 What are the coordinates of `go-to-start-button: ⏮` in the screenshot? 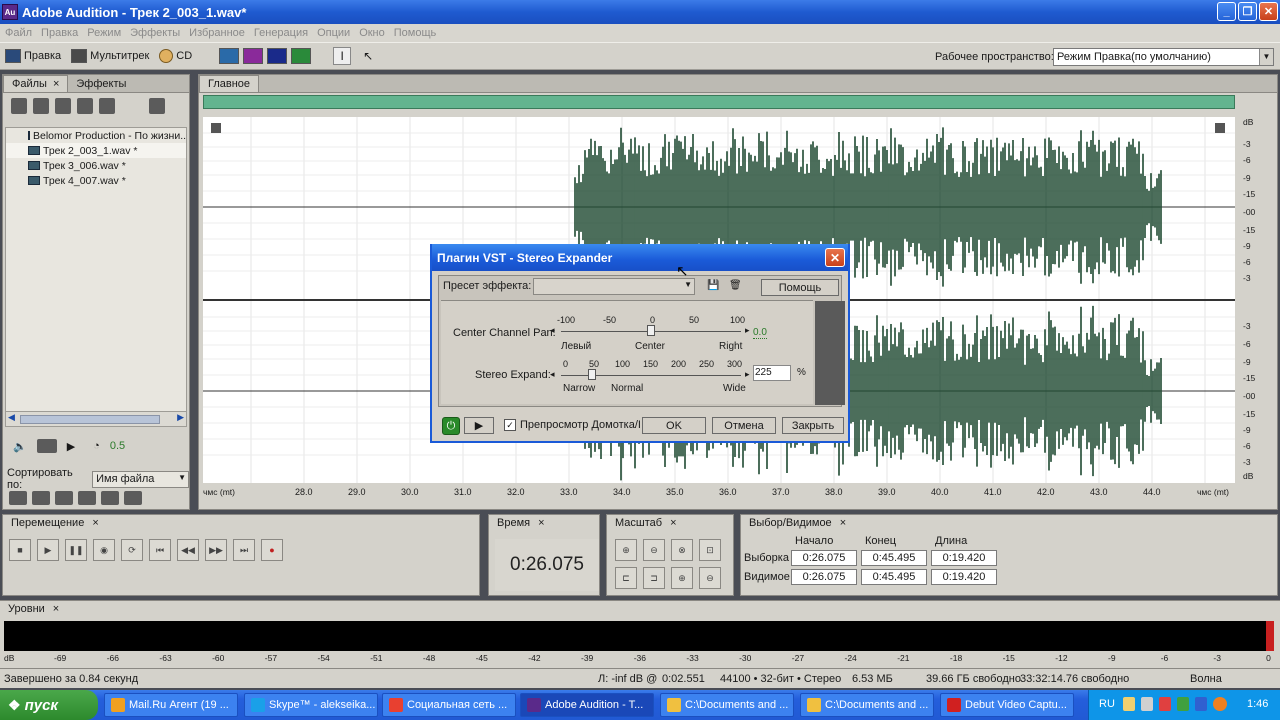 It's located at (160, 550).